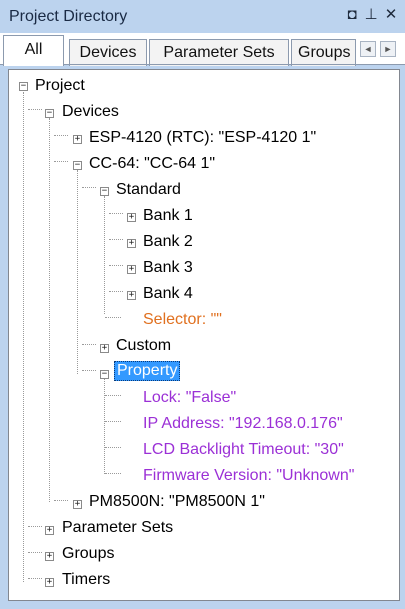 Image resolution: width=405 pixels, height=609 pixels. I want to click on tab-all: All, so click(33, 50).